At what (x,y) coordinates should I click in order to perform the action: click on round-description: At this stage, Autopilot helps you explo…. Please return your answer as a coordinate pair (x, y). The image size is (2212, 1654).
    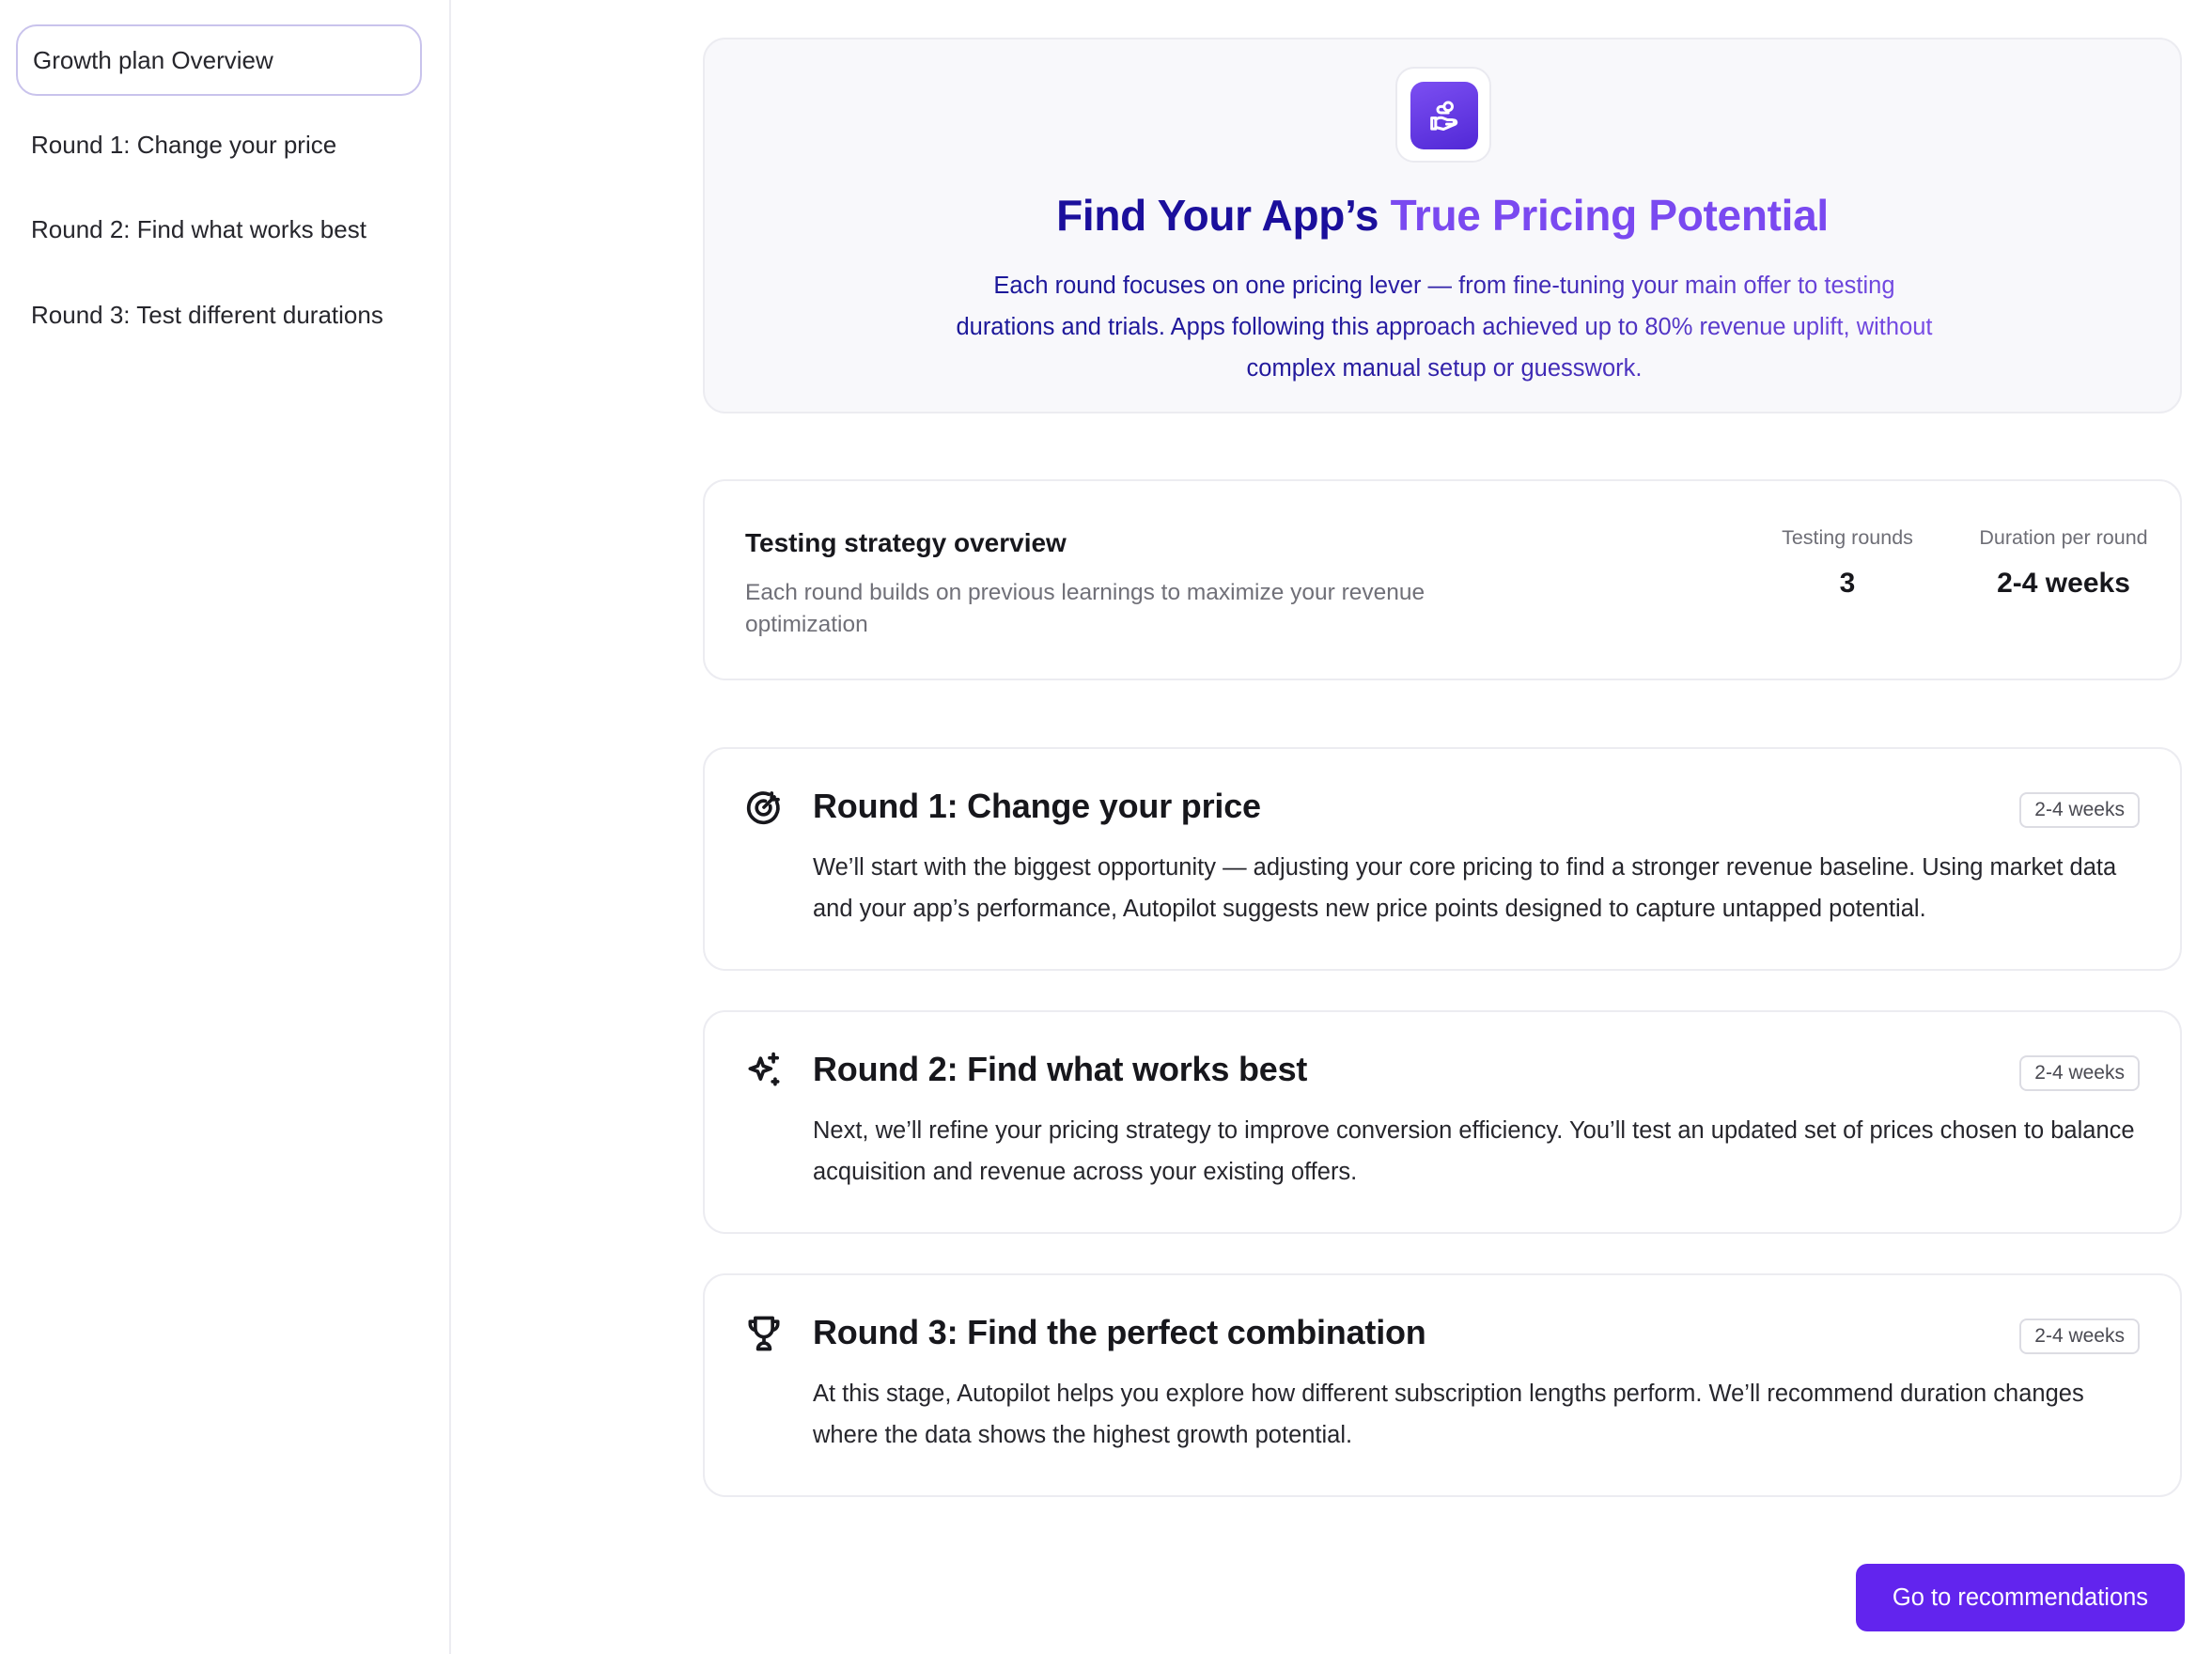
    Looking at the image, I should click on (1448, 1414).